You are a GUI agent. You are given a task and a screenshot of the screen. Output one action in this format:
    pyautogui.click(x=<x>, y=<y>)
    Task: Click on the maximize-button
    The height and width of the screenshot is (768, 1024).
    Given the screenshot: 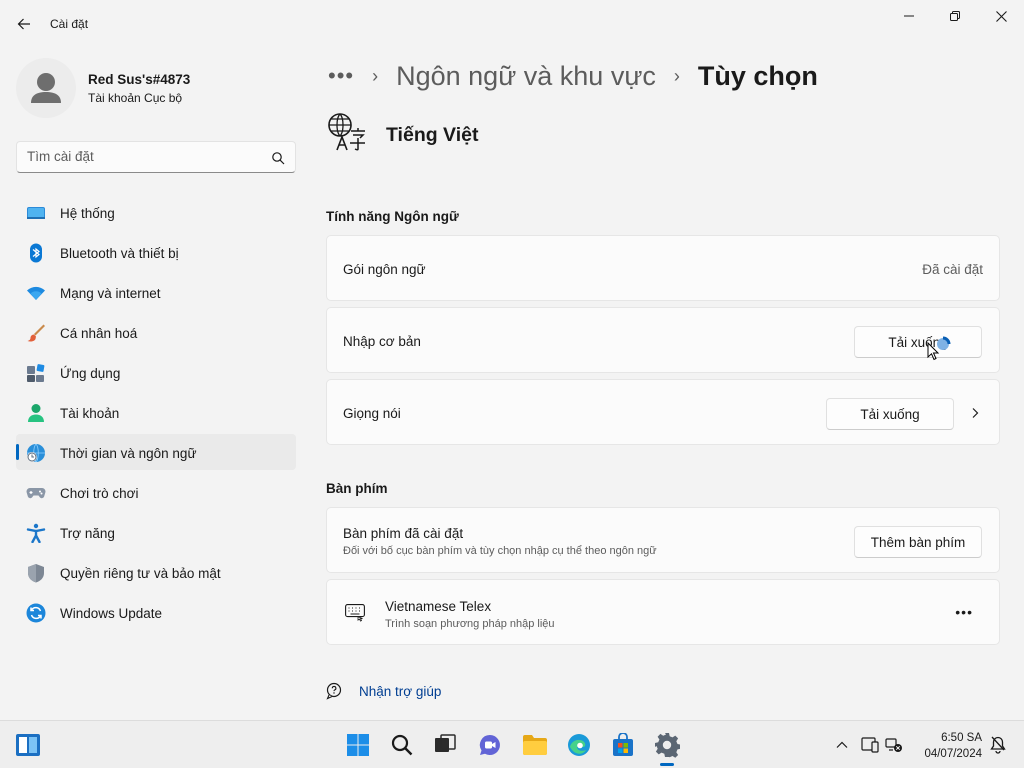 What is the action you would take?
    pyautogui.click(x=955, y=16)
    